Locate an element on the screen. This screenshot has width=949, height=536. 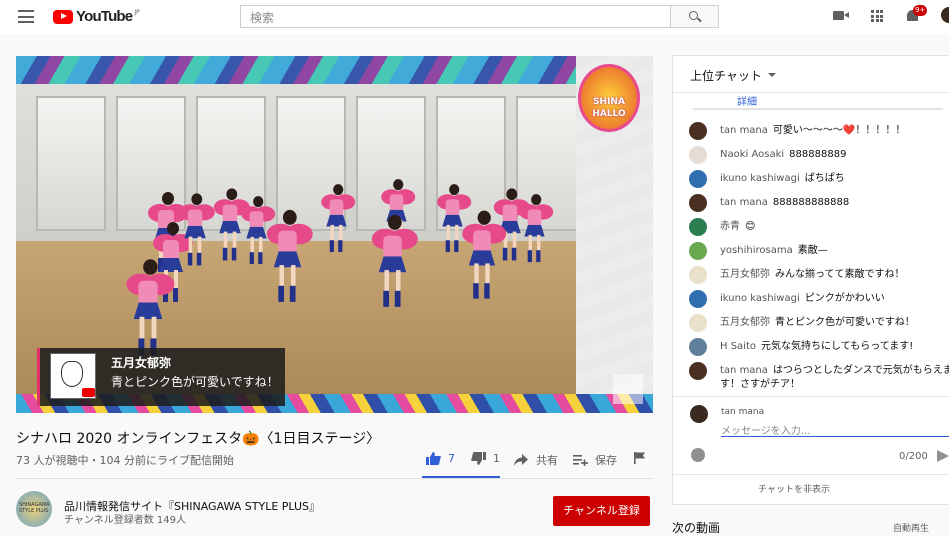
hide-chat-button: チャットを非表示 is located at coordinates (811, 489).